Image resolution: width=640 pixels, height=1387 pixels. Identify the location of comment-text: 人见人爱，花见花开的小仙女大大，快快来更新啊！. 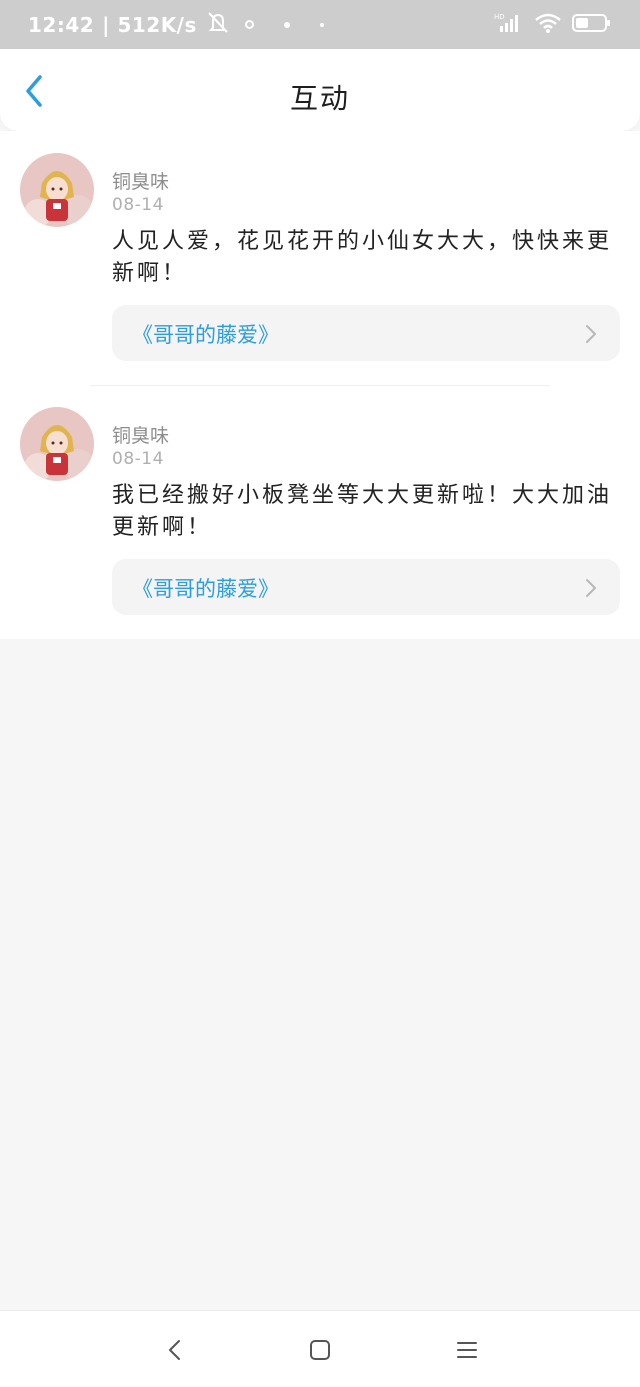
(362, 257).